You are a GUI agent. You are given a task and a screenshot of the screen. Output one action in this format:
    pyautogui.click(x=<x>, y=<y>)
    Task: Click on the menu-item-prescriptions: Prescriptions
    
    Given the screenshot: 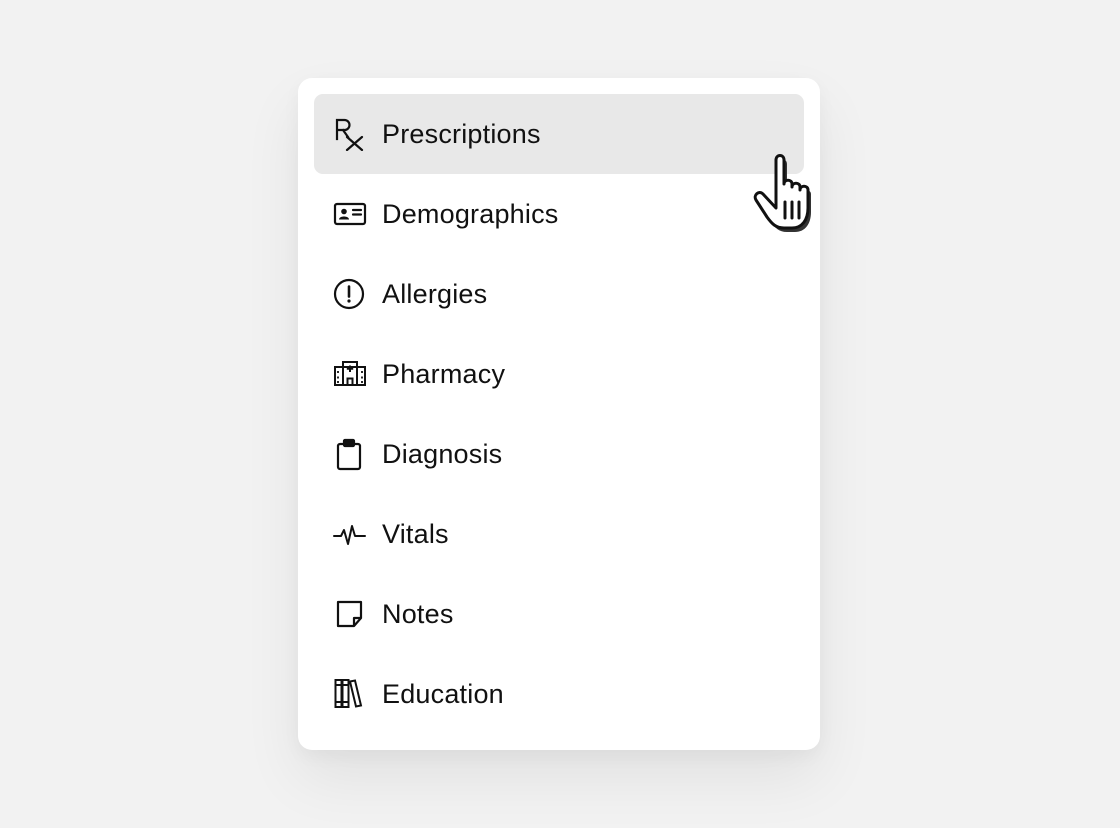 What is the action you would take?
    pyautogui.click(x=559, y=134)
    